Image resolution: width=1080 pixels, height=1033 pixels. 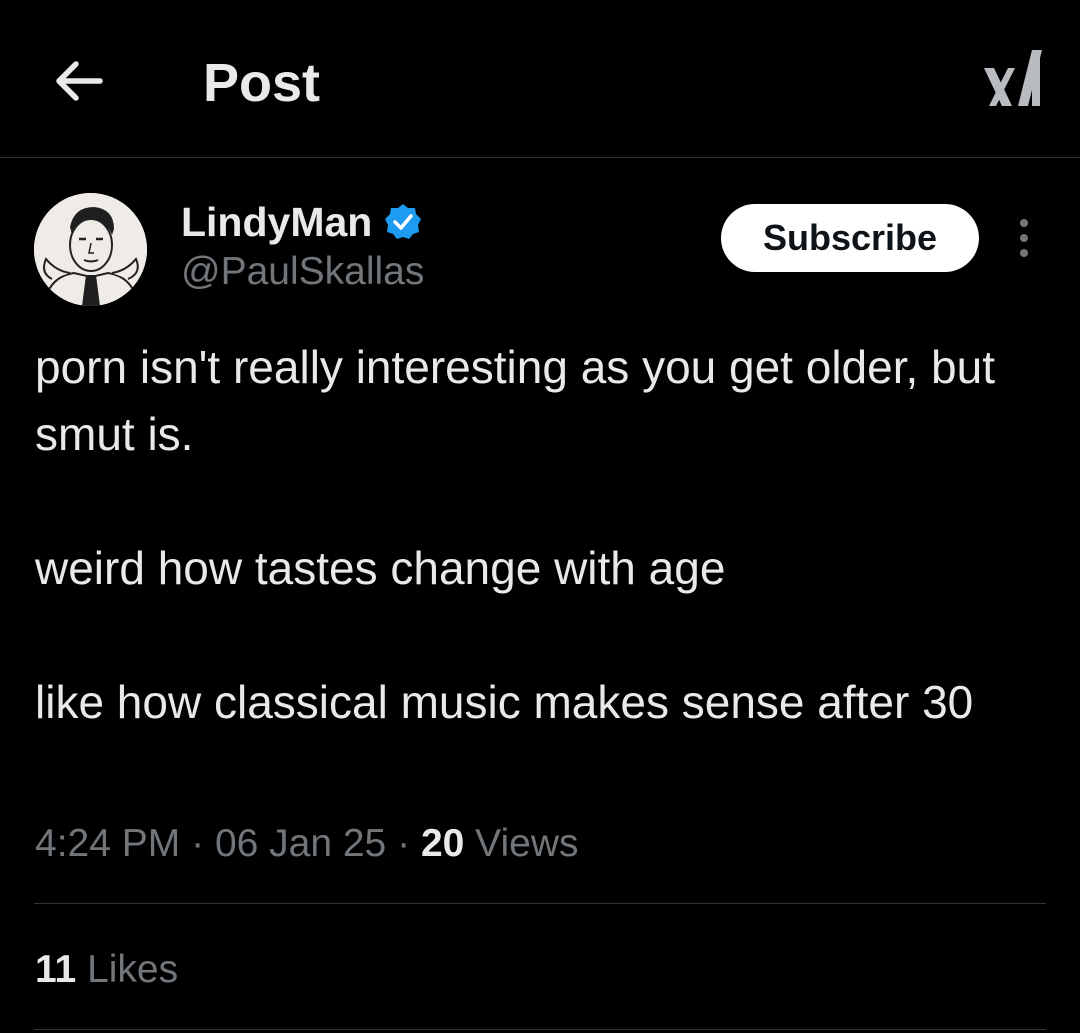 I want to click on more-vertical-icon, so click(x=1024, y=238).